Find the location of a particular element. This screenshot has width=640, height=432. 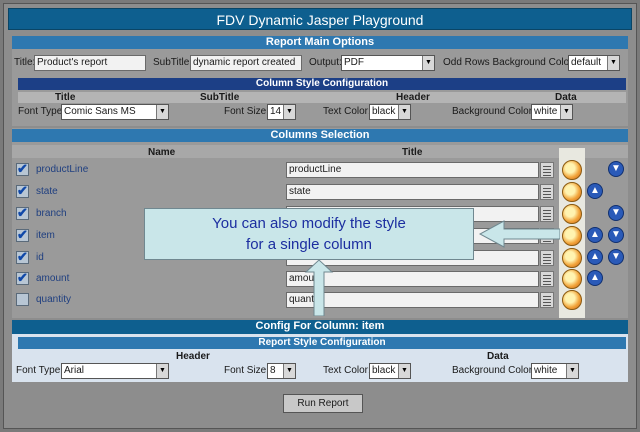

font-size-select: 14 ▼ is located at coordinates (281, 112).